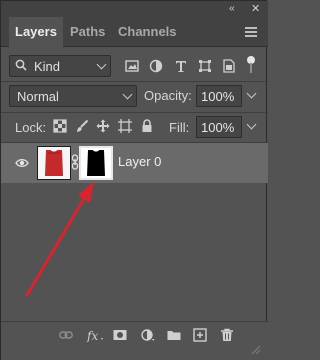 The width and height of the screenshot is (320, 360). Describe the element at coordinates (147, 126) in the screenshot. I see `lock-all-icon` at that location.